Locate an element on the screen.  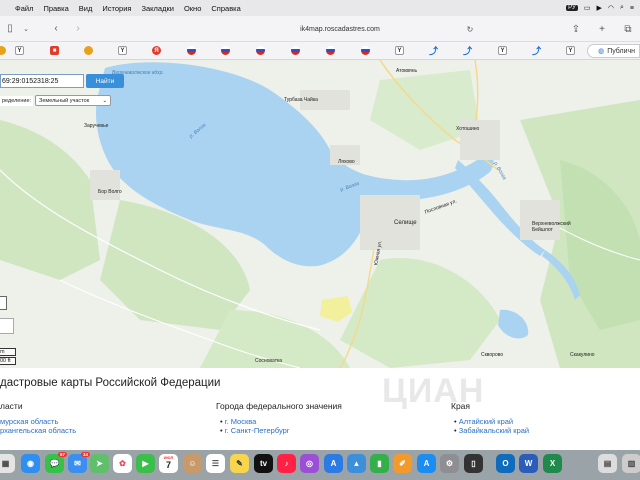
facetime-icon: ▶ is located at coordinates (145, 463).